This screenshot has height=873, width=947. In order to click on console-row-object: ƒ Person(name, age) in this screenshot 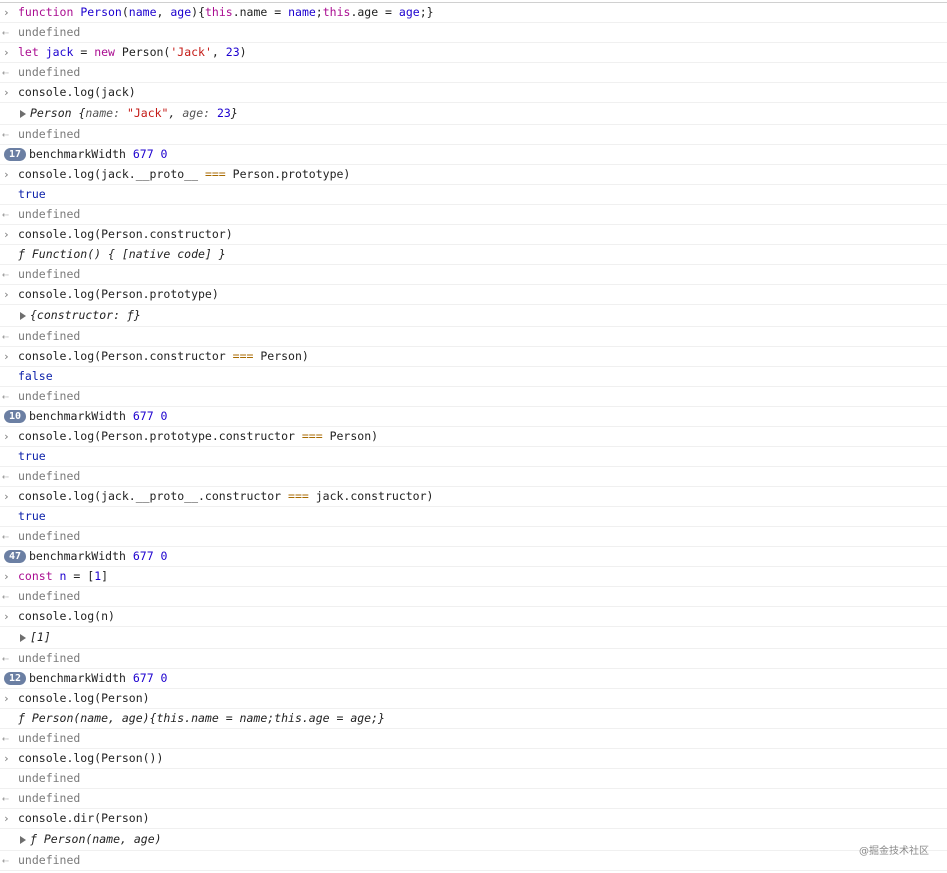, I will do `click(473, 840)`.